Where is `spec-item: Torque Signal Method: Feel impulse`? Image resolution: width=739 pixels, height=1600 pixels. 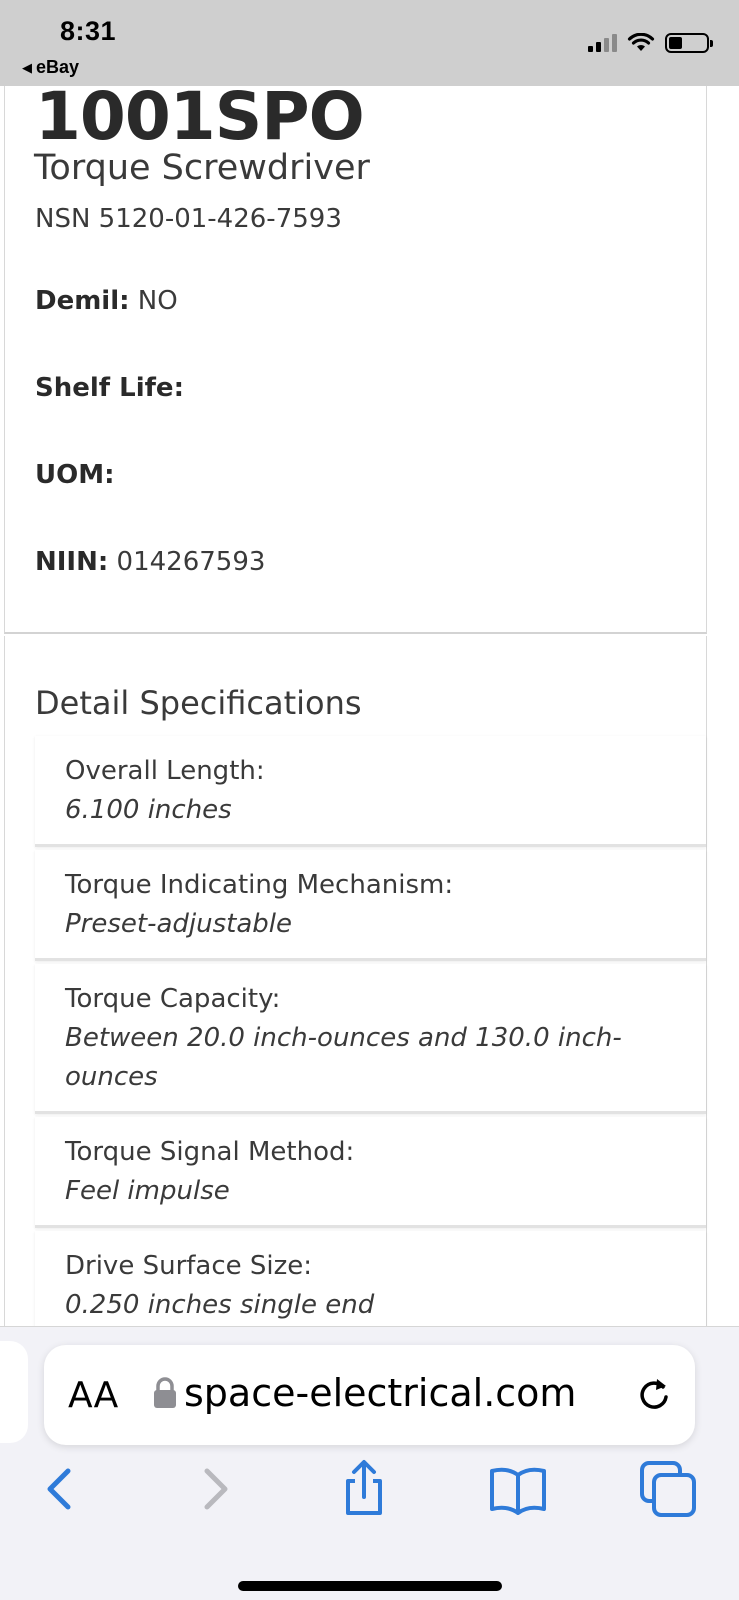 spec-item: Torque Signal Method: Feel impulse is located at coordinates (370, 1172).